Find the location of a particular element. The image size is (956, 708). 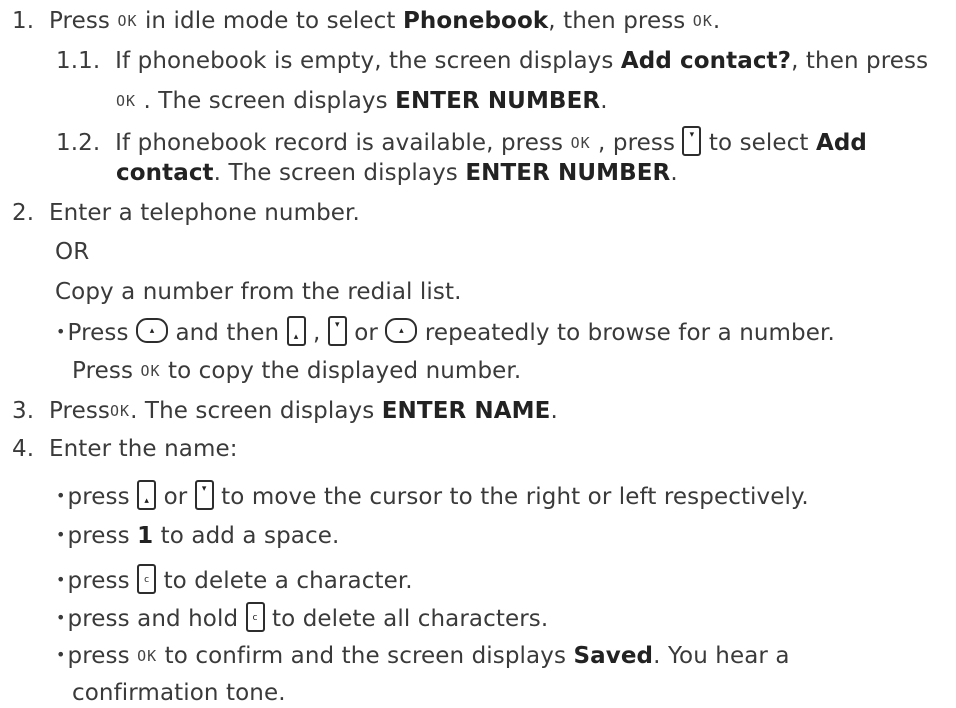

step-text: to confirm and the screen displays is located at coordinates (365, 656).